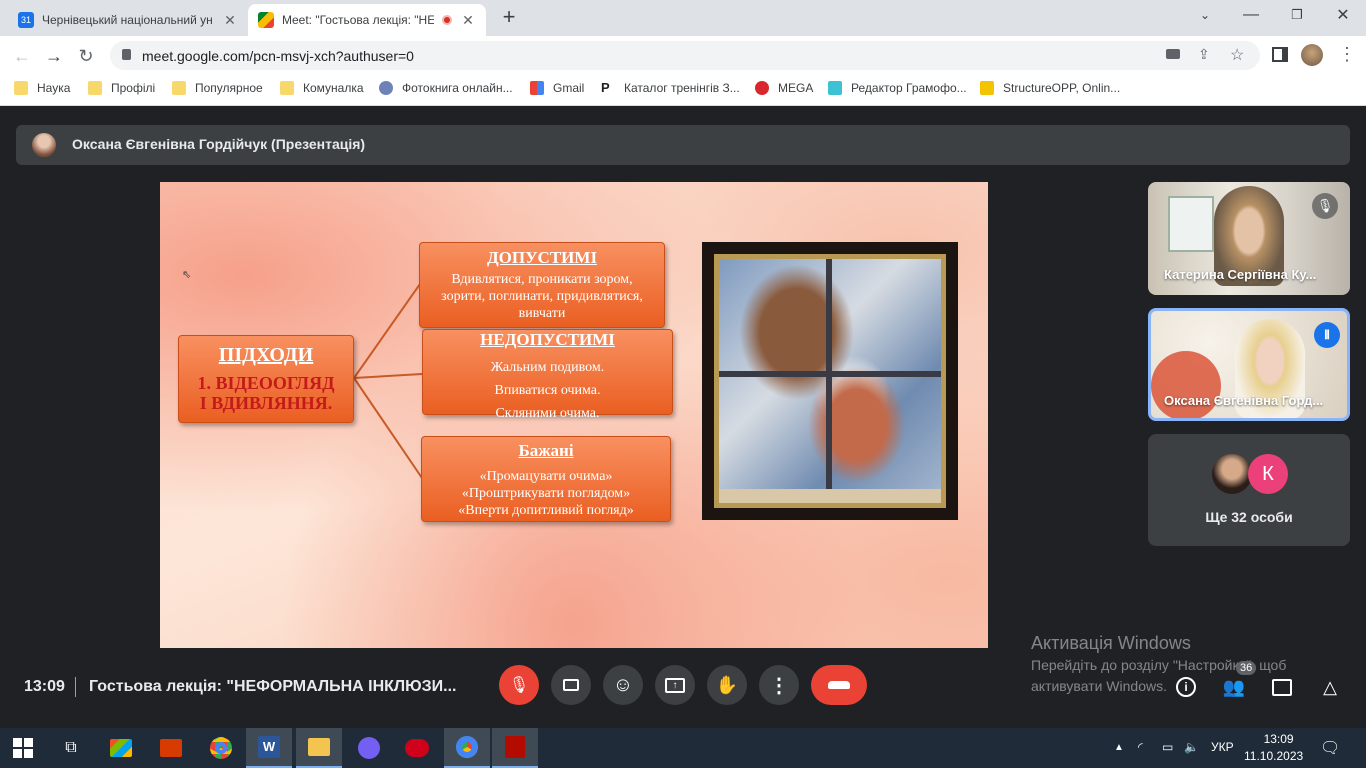 This screenshot has height=768, width=1366. What do you see at coordinates (509, 17) in the screenshot?
I see `new-tab-button: +` at bounding box center [509, 17].